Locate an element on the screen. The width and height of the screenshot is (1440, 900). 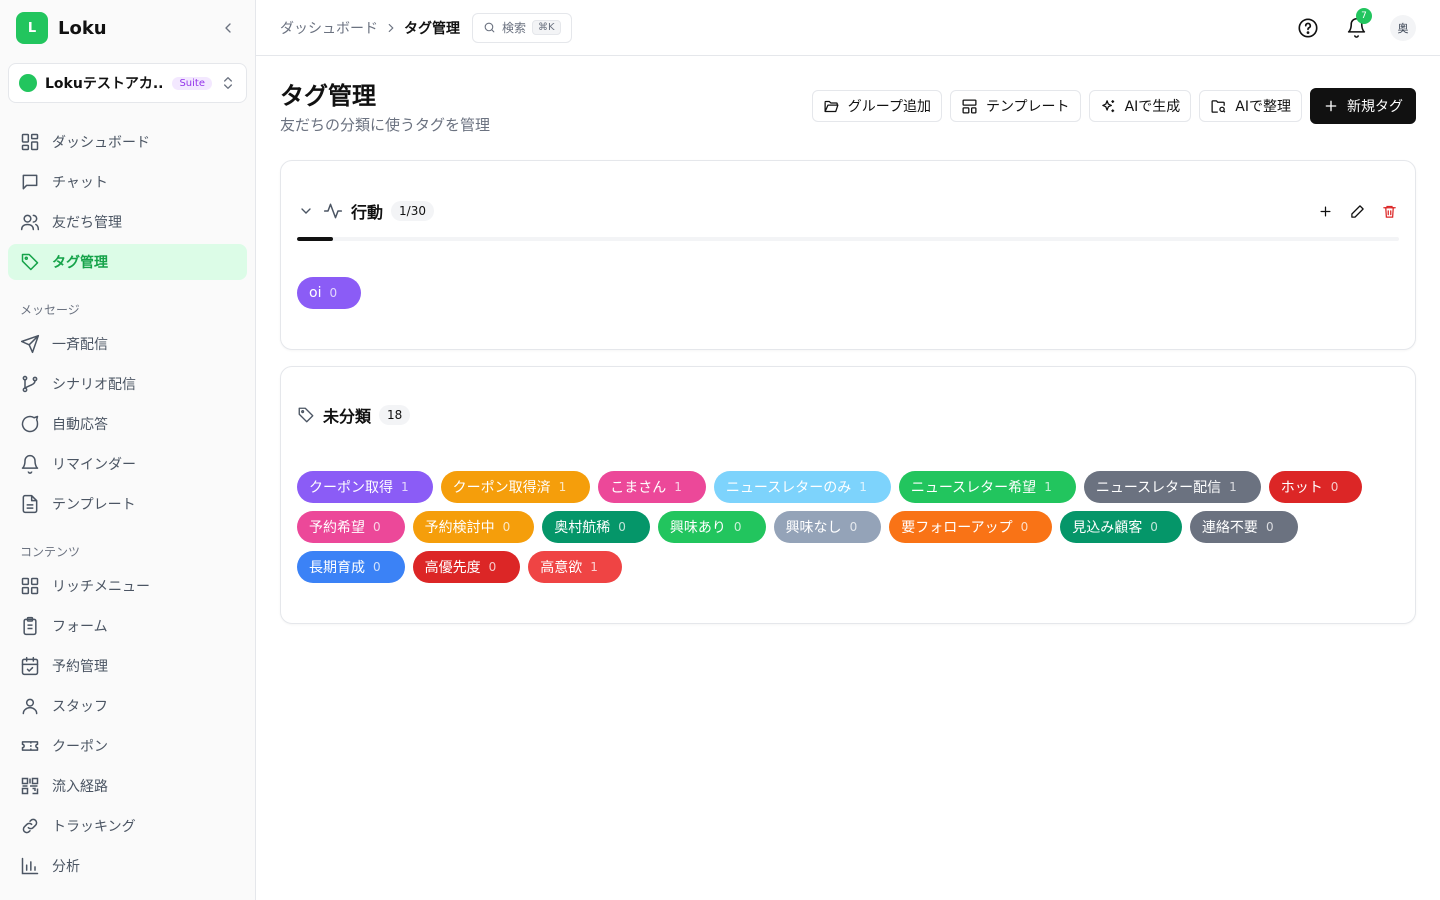
tag-name: 奥村航稀 is located at coordinates (582, 528).